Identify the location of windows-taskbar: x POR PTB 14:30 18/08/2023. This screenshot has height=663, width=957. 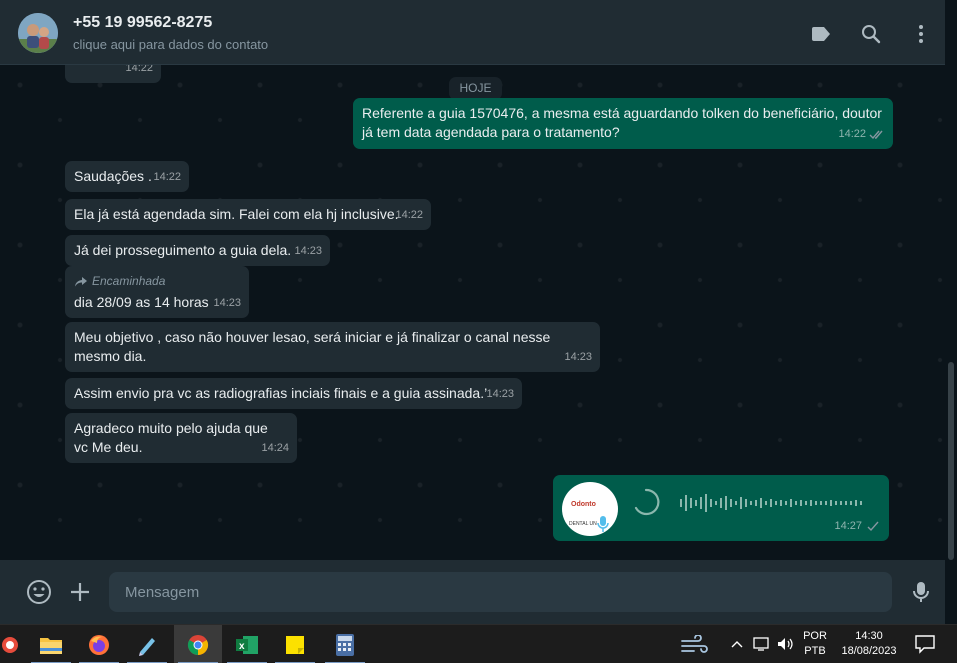
(478, 643).